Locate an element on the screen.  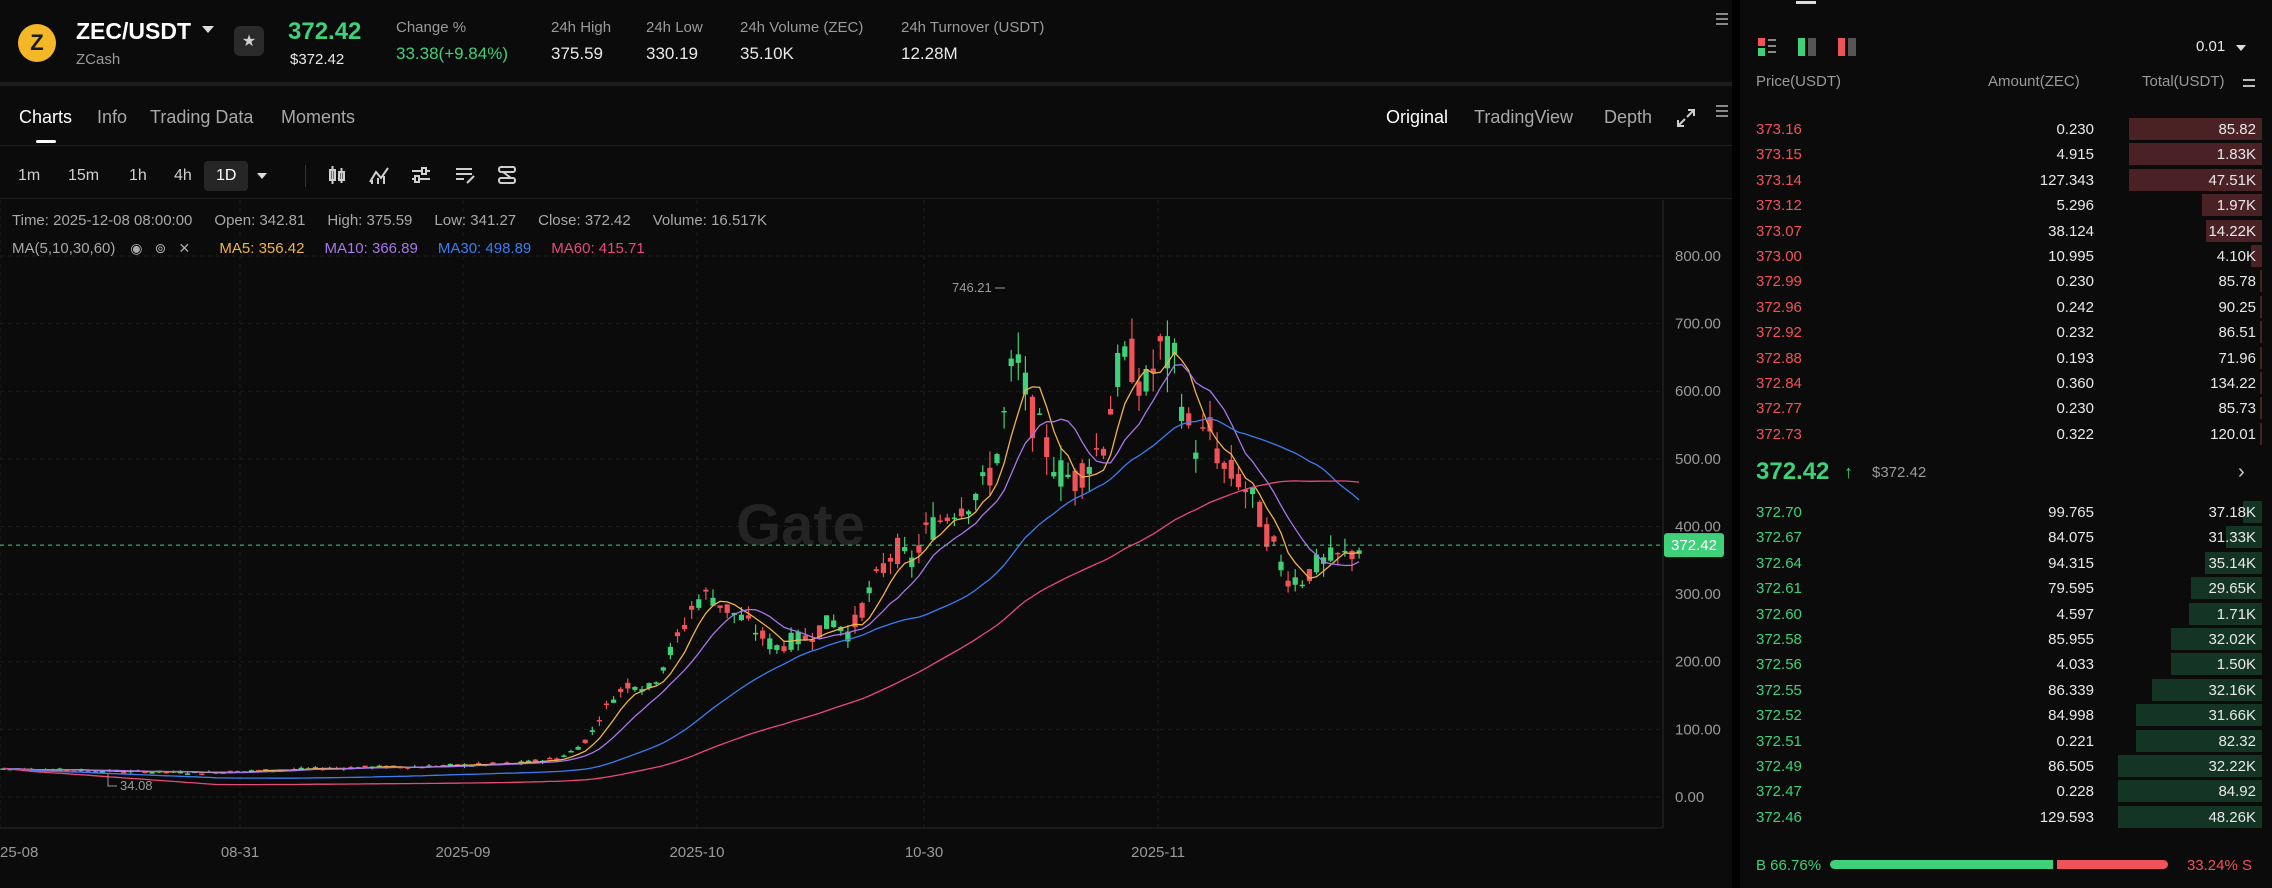
tab-info: Info is located at coordinates (112, 117).